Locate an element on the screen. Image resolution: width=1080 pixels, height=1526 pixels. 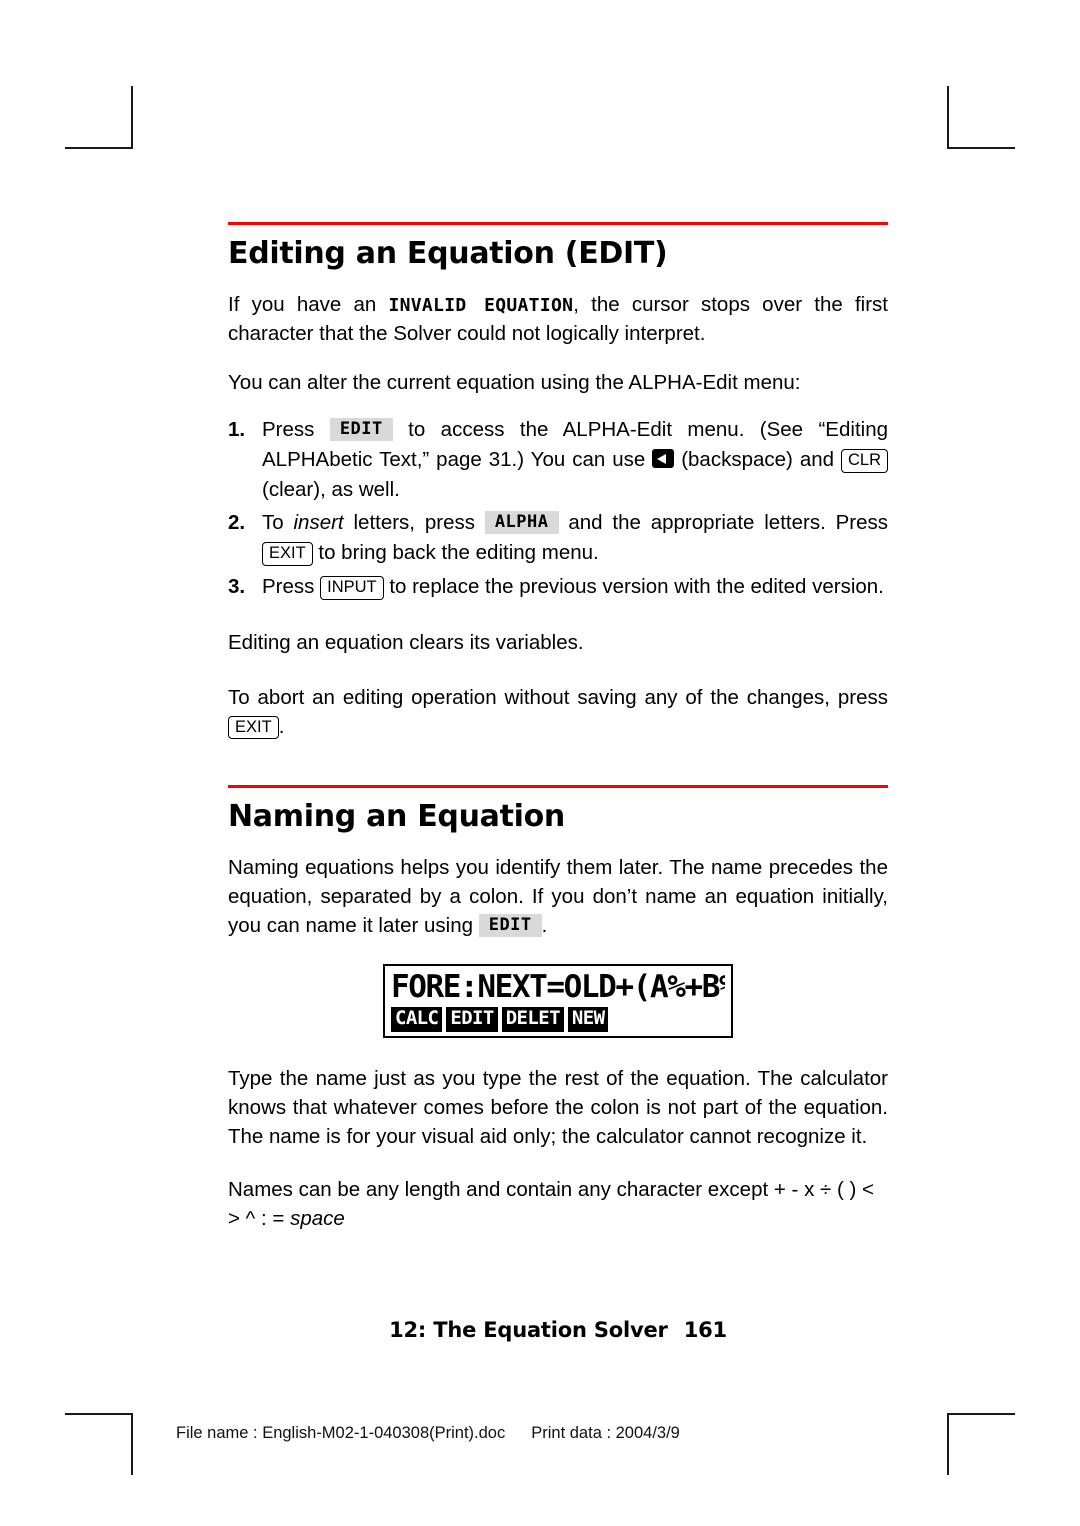
step-3-number: 3. is located at coordinates (237, 586).